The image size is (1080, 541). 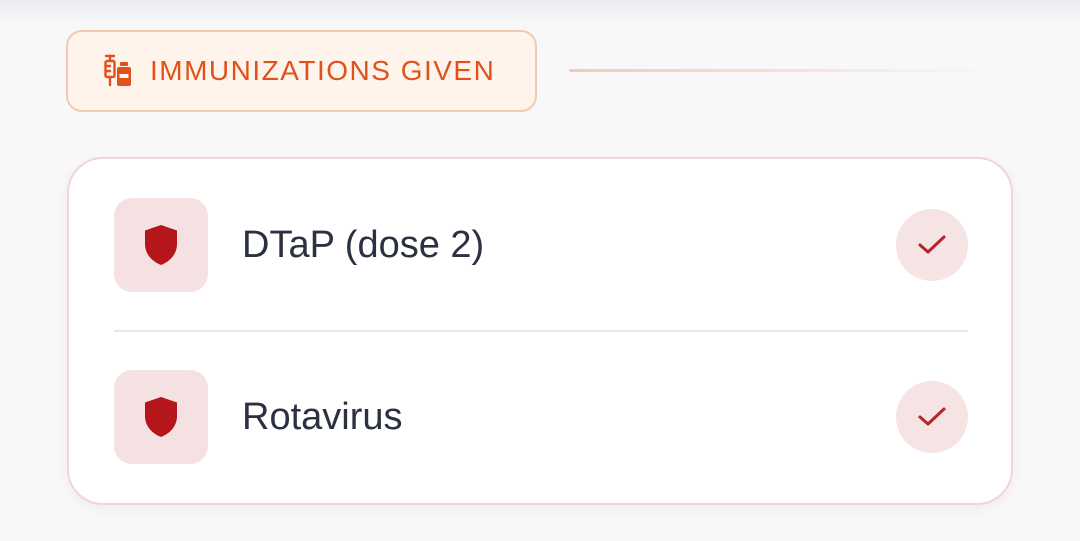 I want to click on section-title: IMMUNIZATIONS GIVEN, so click(x=323, y=70).